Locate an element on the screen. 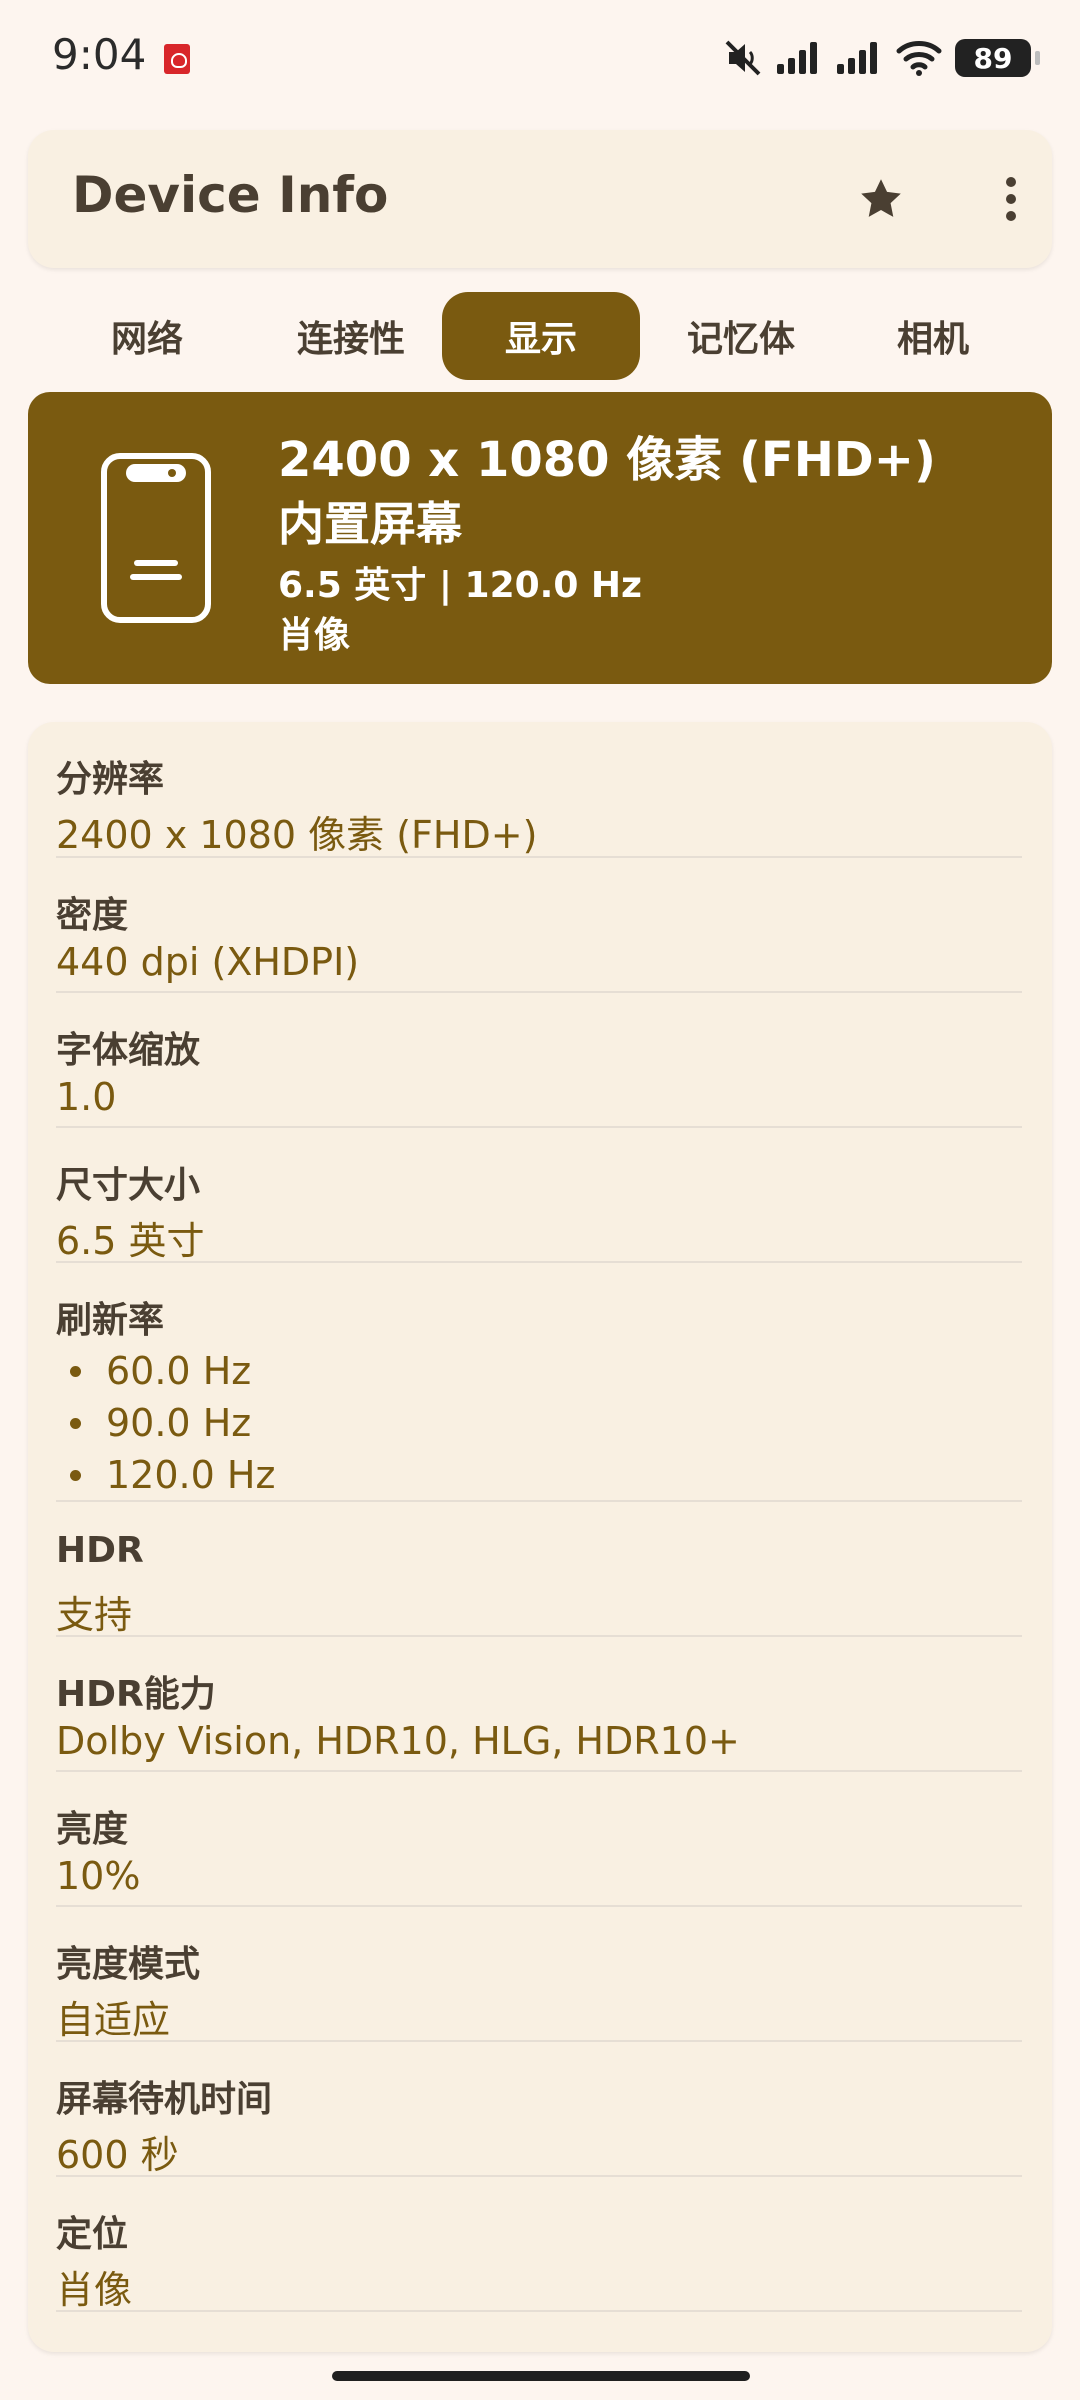  row-value: 肖像 is located at coordinates (94, 2290).